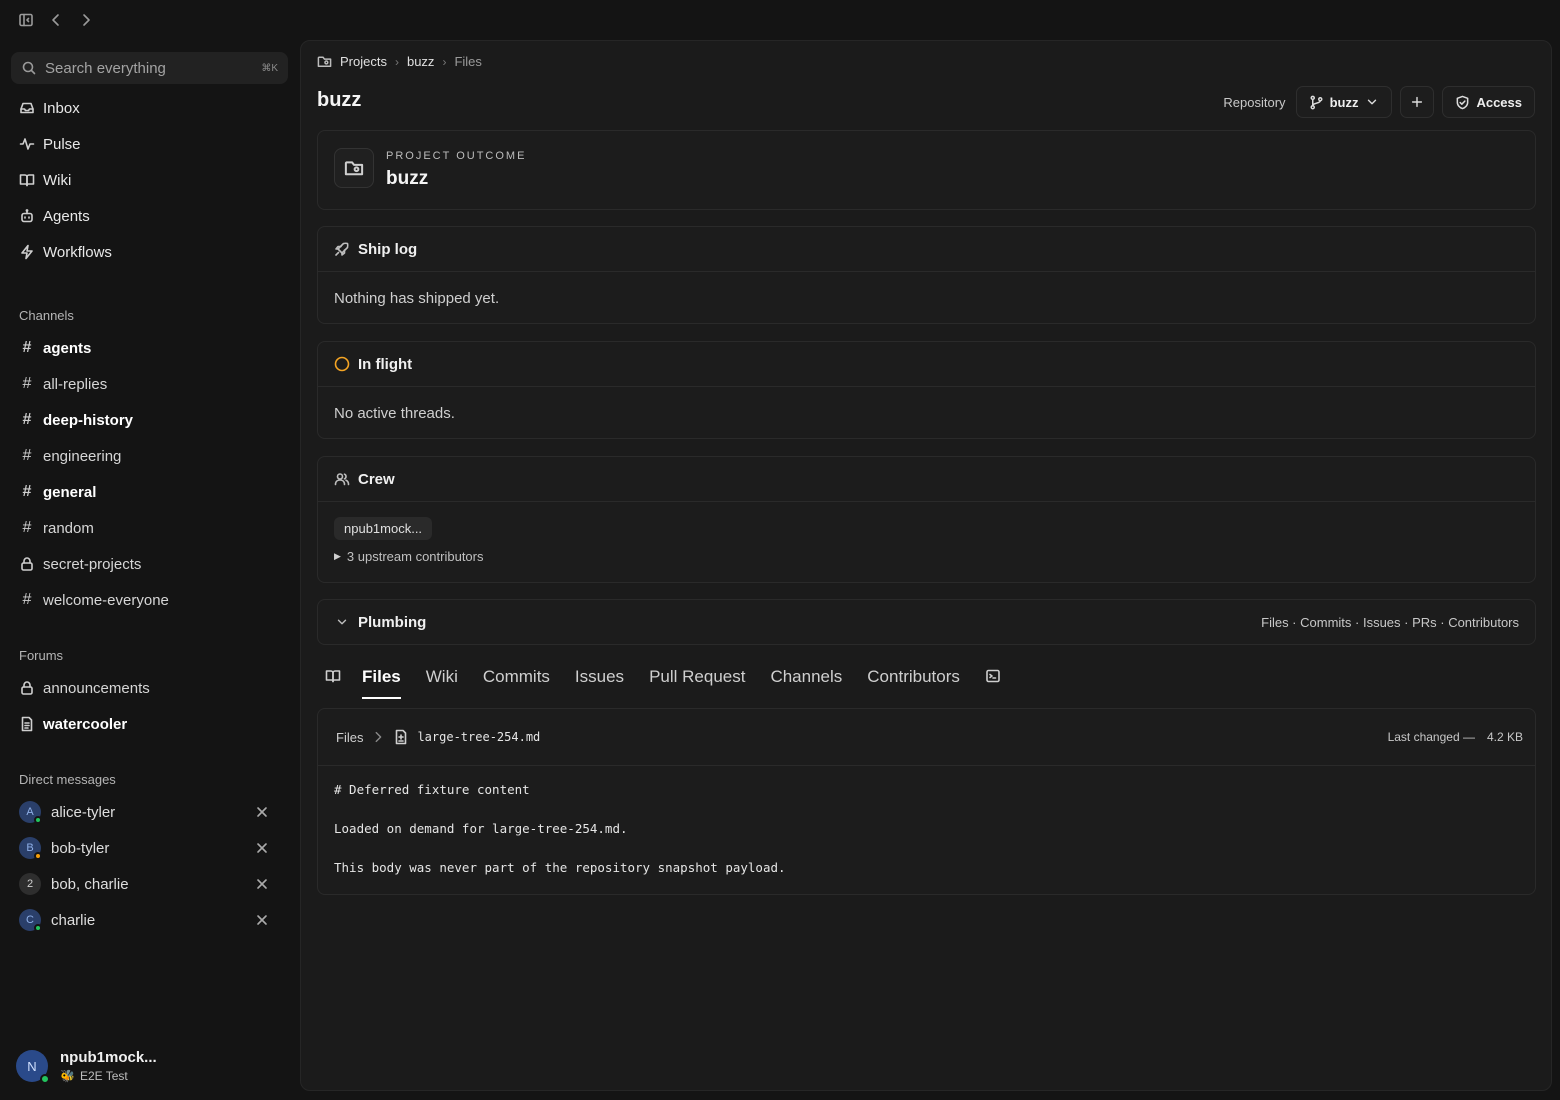 The image size is (1560, 1100). What do you see at coordinates (105, 68) in the screenshot?
I see `search-placeholder: Search everything` at bounding box center [105, 68].